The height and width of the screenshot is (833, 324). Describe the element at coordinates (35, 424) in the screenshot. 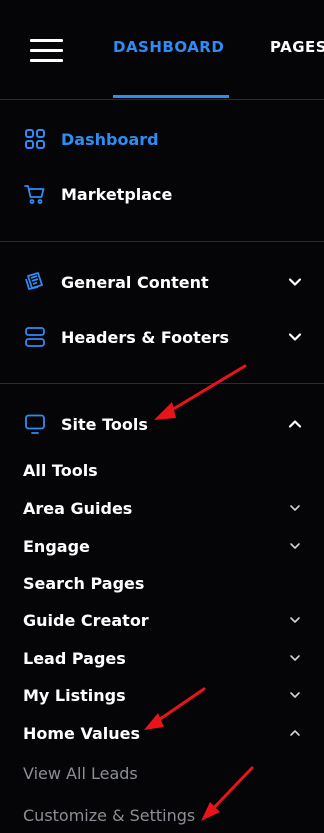

I see `monitor-icon` at that location.